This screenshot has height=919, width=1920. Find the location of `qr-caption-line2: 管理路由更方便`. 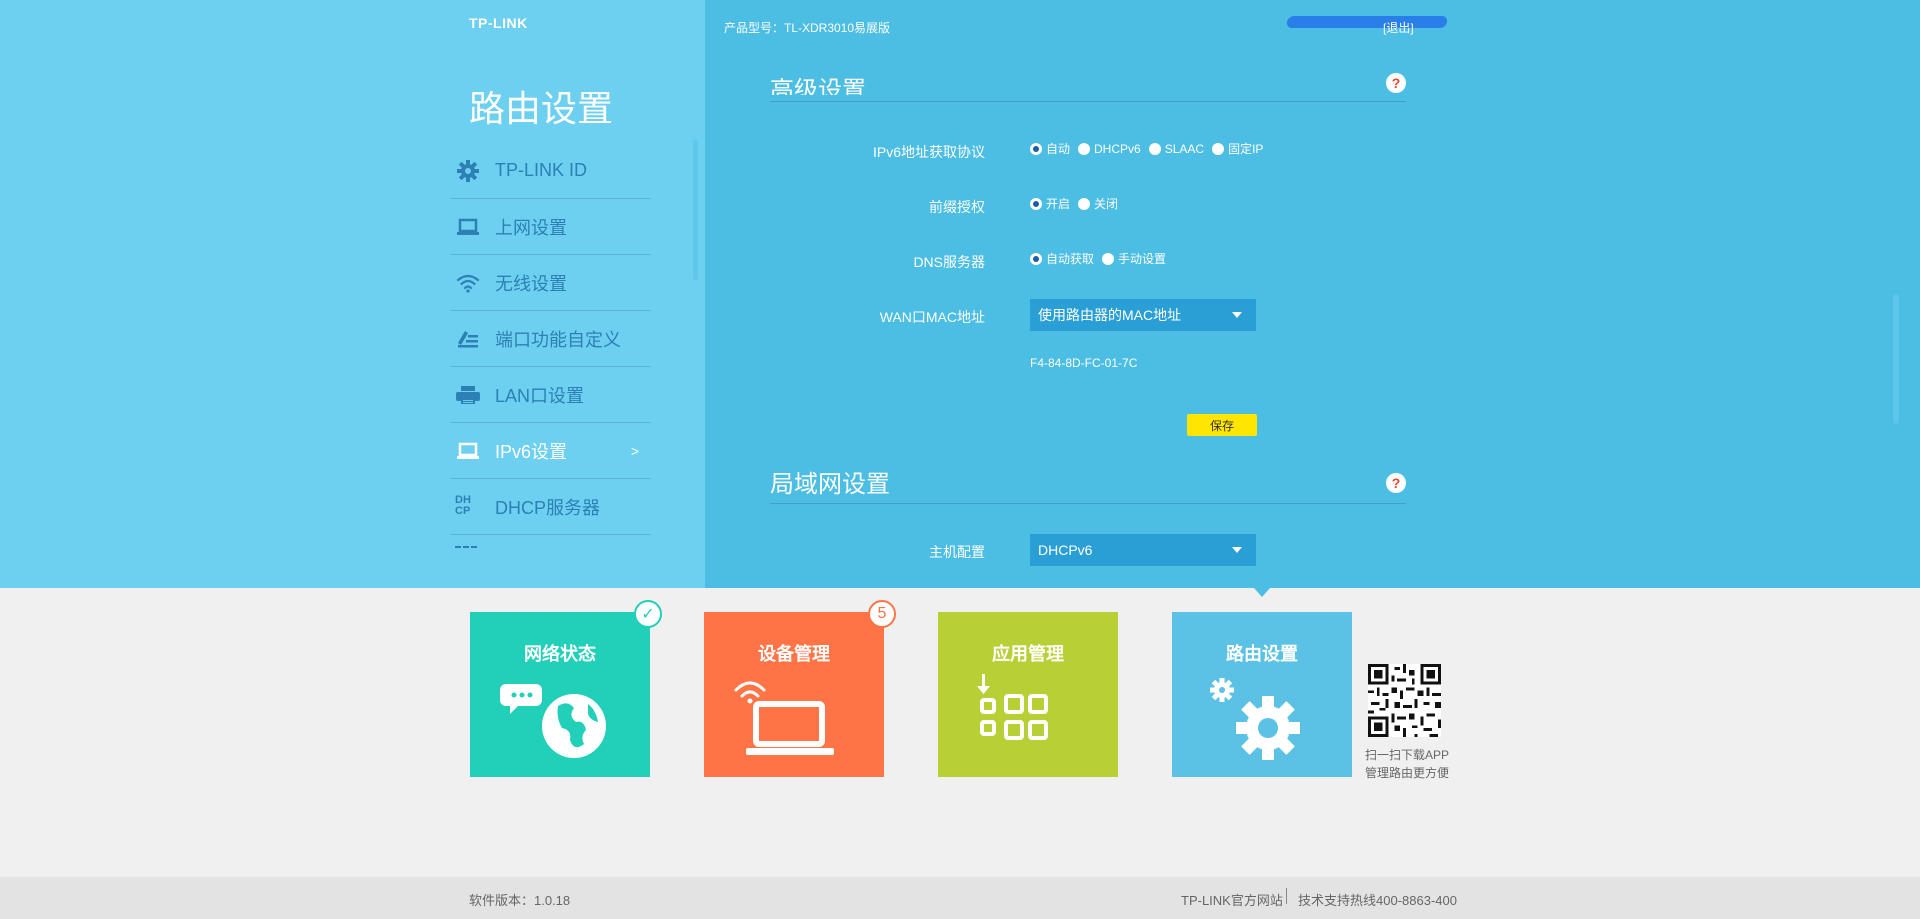

qr-caption-line2: 管理路由更方便 is located at coordinates (1407, 773).